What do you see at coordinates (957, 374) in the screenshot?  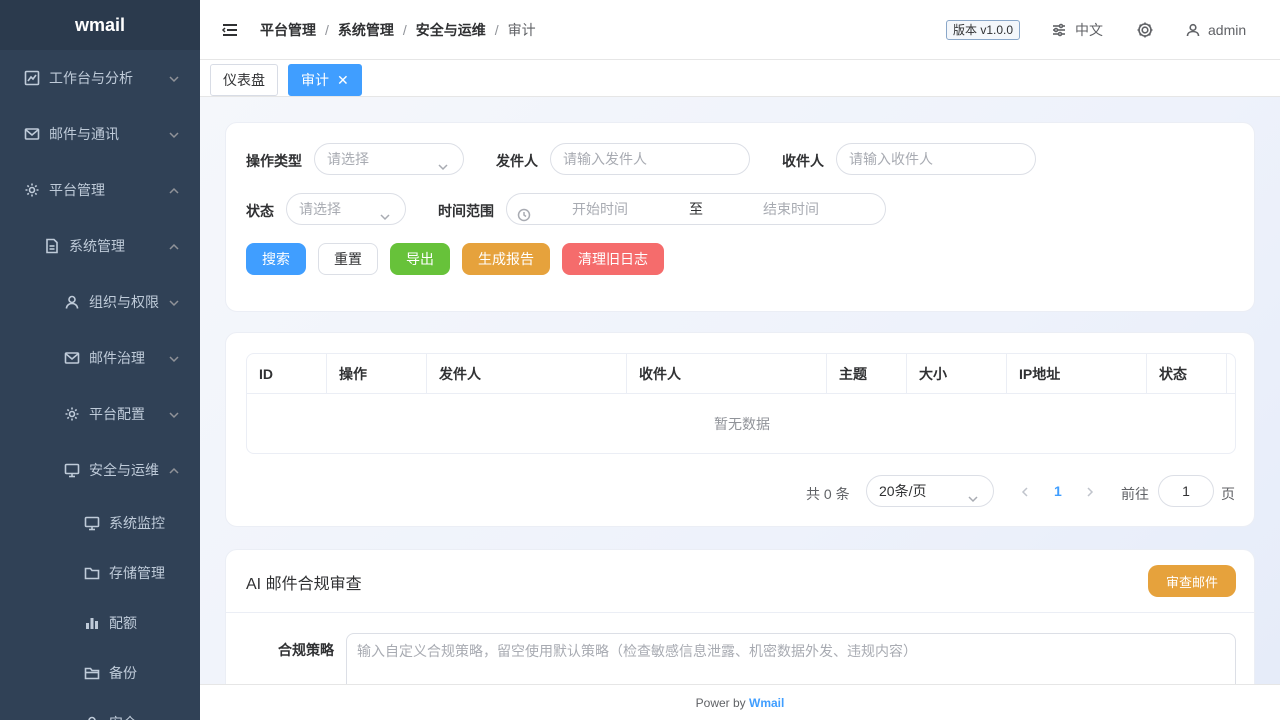 I see `column-header-size: 大小` at bounding box center [957, 374].